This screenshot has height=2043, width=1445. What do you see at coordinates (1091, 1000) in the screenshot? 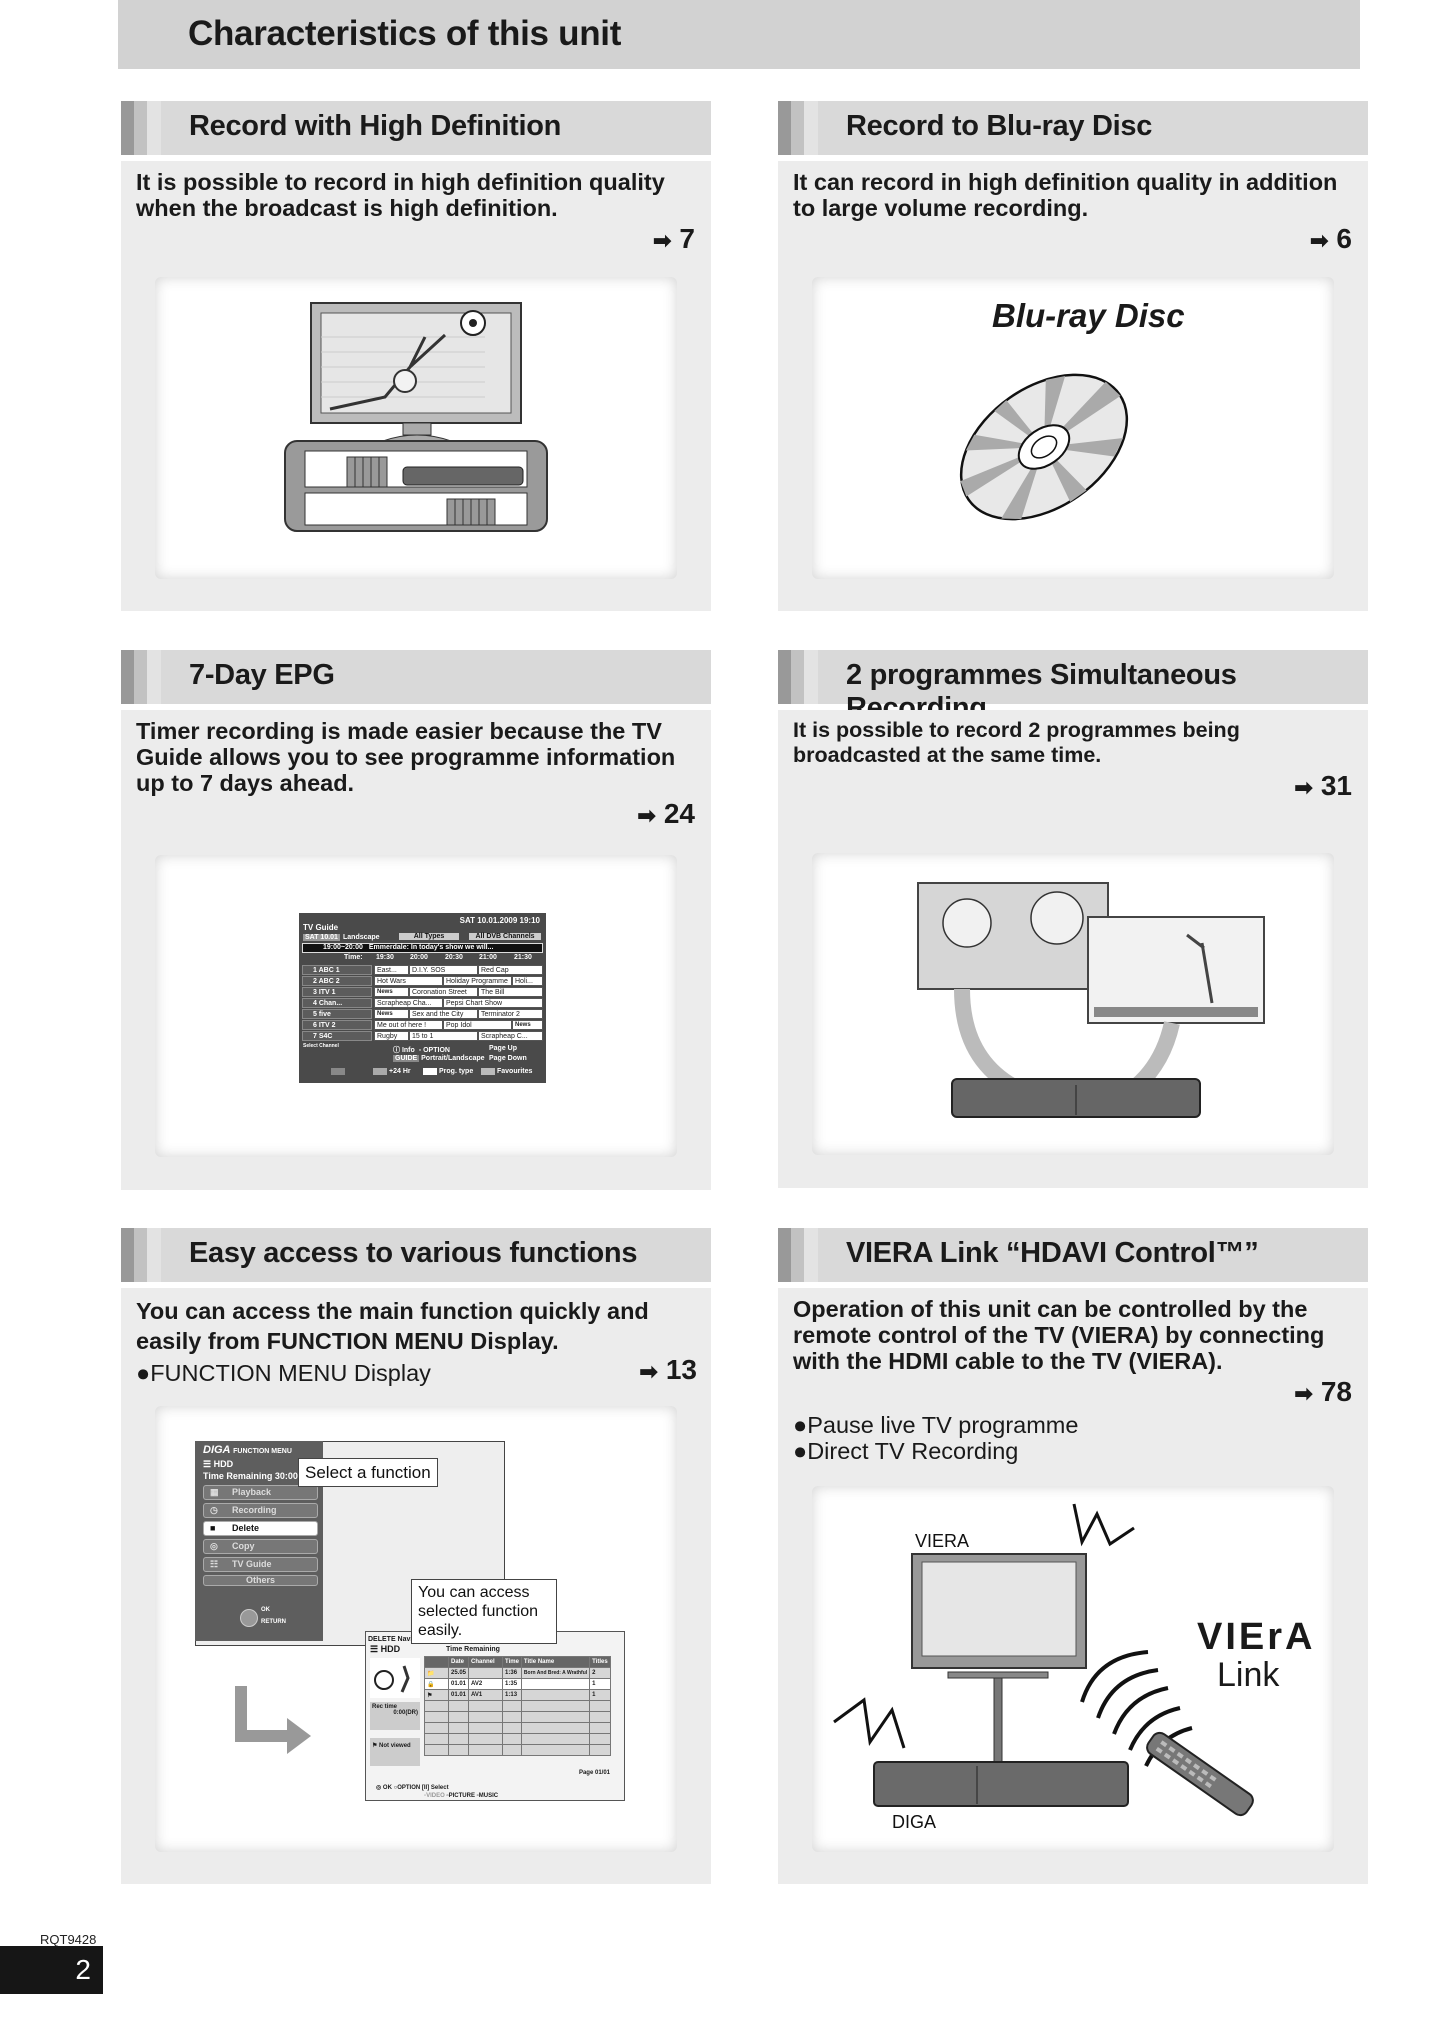
I see `dual-recording-illustration` at bounding box center [1091, 1000].